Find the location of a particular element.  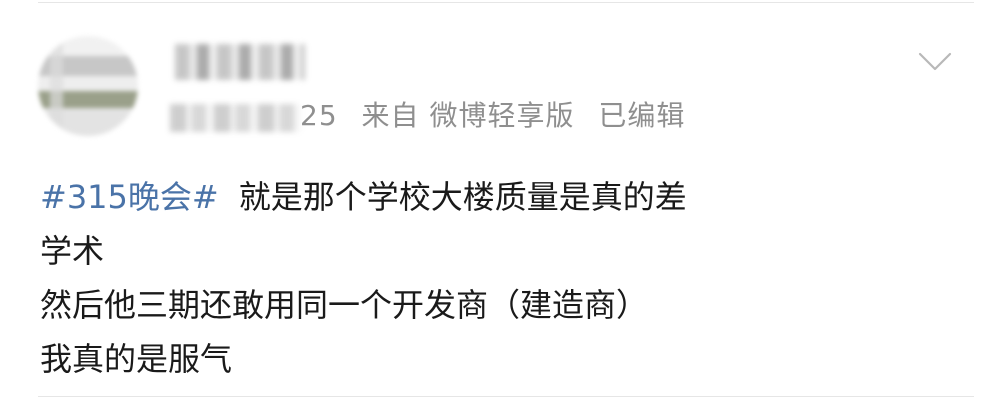

timestamp-blurred is located at coordinates (235, 118).